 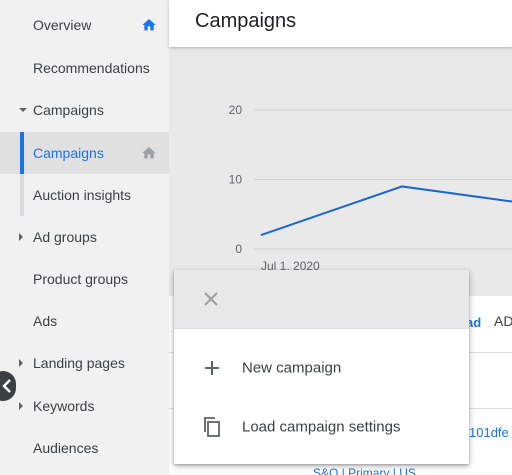 I want to click on plus-icon, so click(x=212, y=368).